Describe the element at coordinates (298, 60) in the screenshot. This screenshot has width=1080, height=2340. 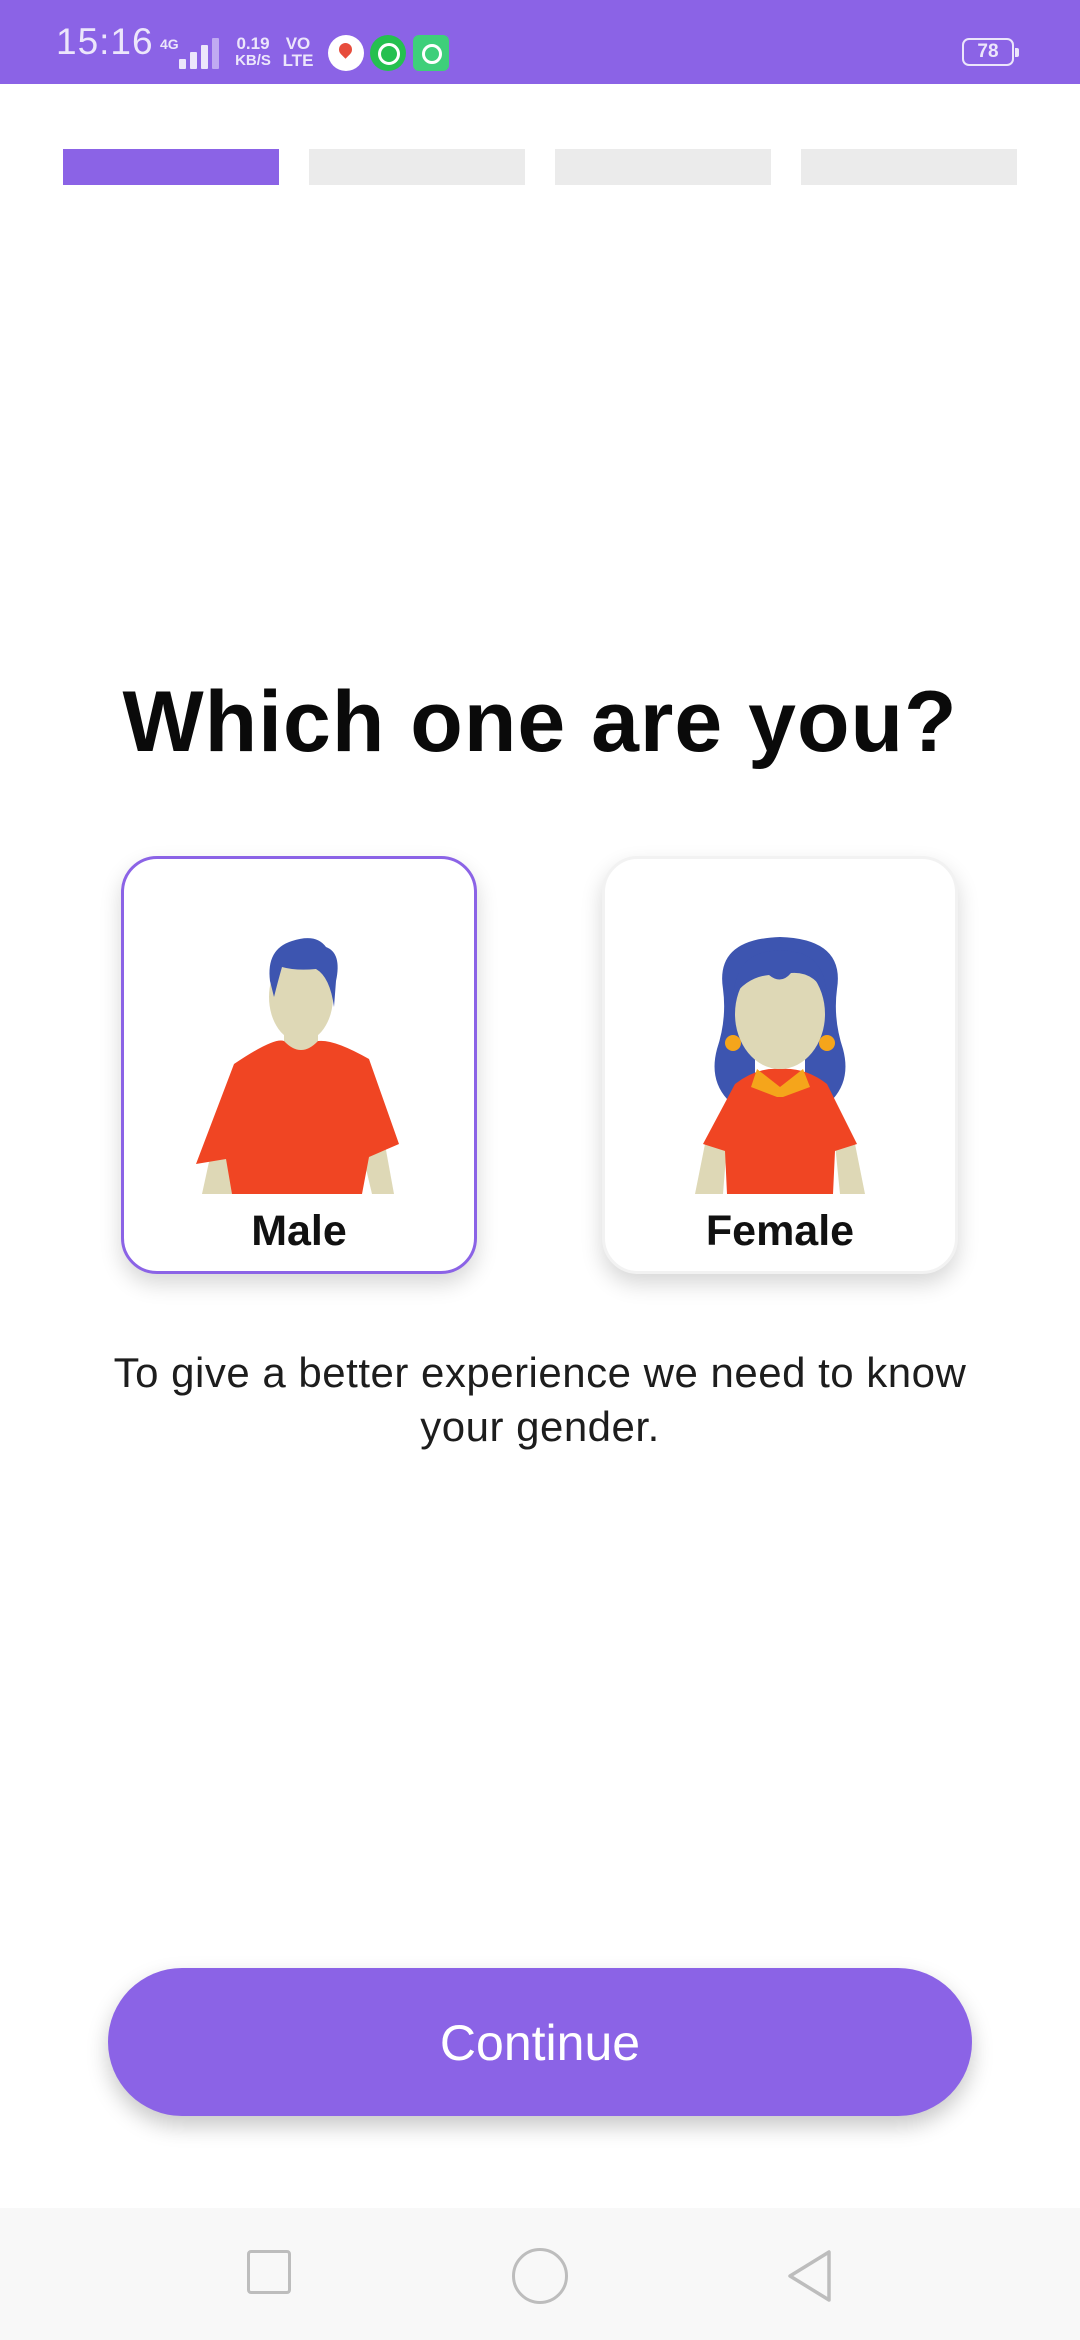
I see `volte-bottom: LTE` at that location.